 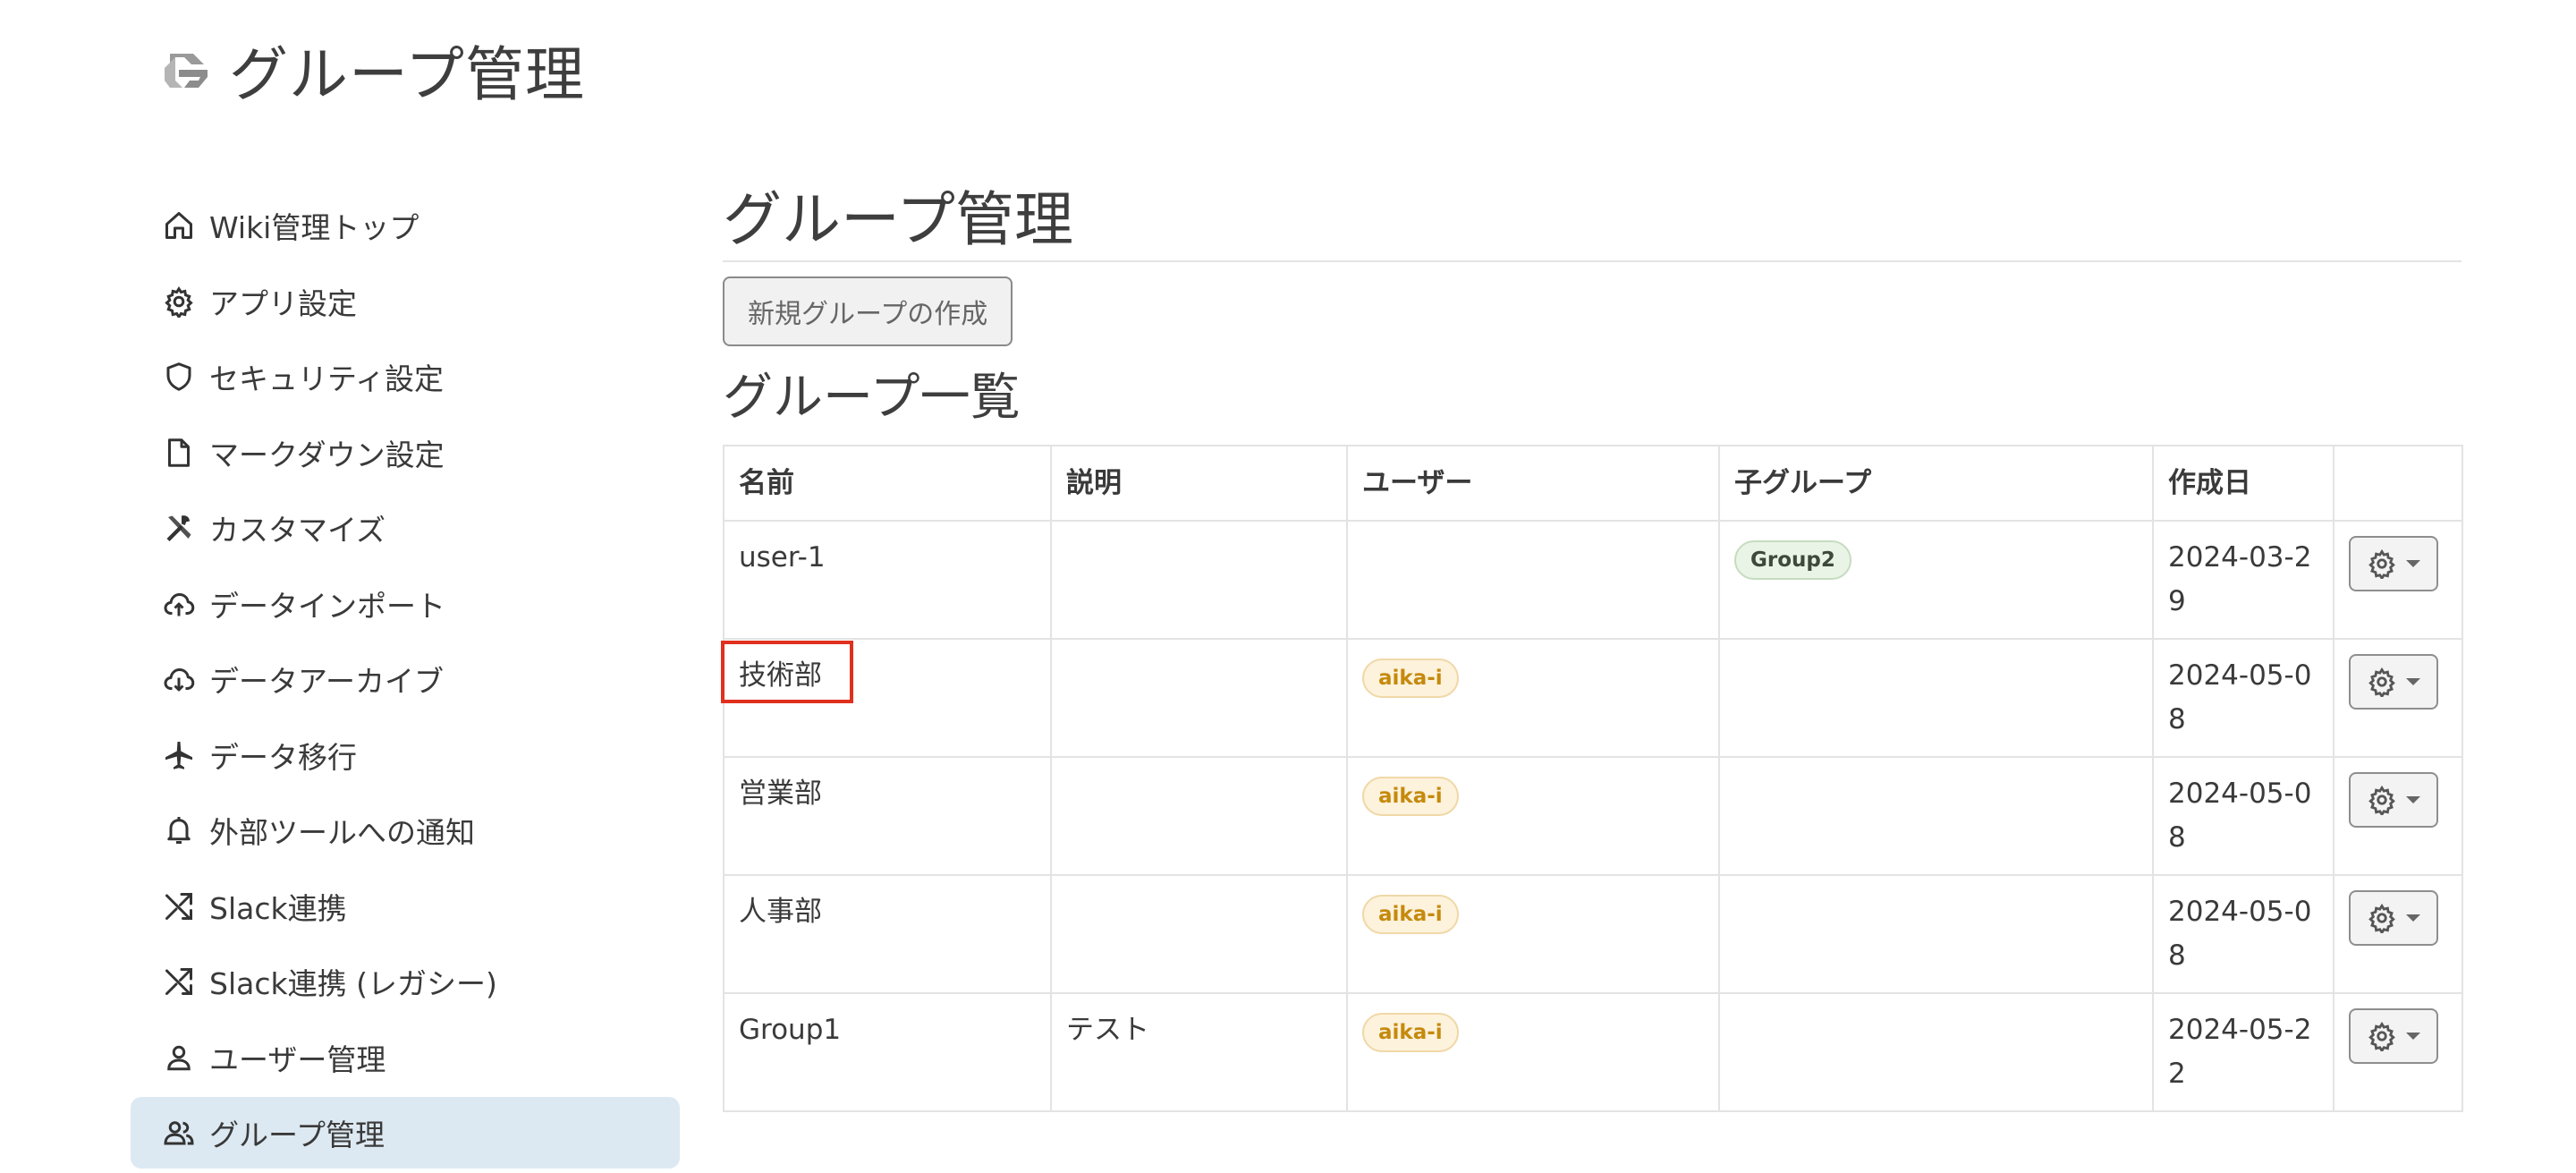 I want to click on group-created: 2024-03-29, so click(x=2243, y=580).